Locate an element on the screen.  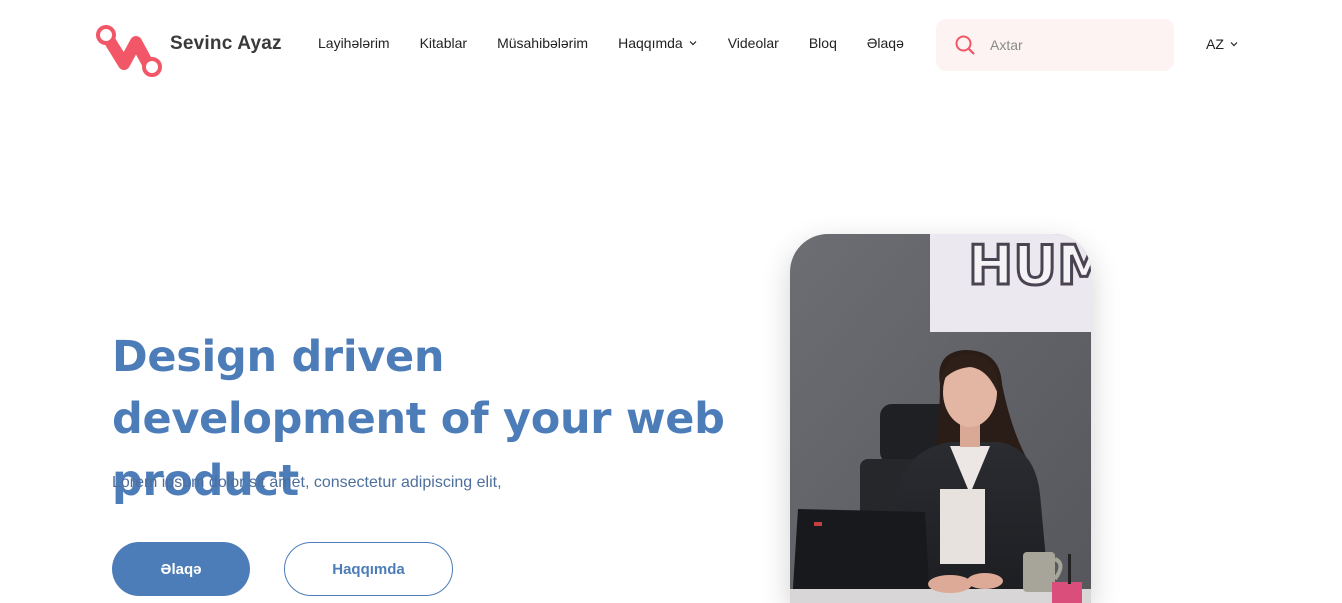
about-button: Haqqımda is located at coordinates (368, 569).